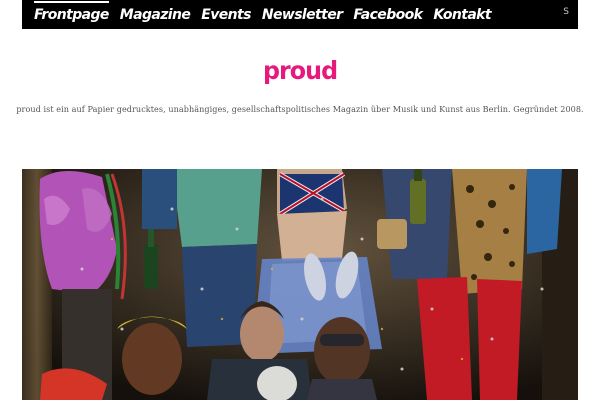 The width and height of the screenshot is (600, 400). I want to click on site-logo: proud, so click(300, 70).